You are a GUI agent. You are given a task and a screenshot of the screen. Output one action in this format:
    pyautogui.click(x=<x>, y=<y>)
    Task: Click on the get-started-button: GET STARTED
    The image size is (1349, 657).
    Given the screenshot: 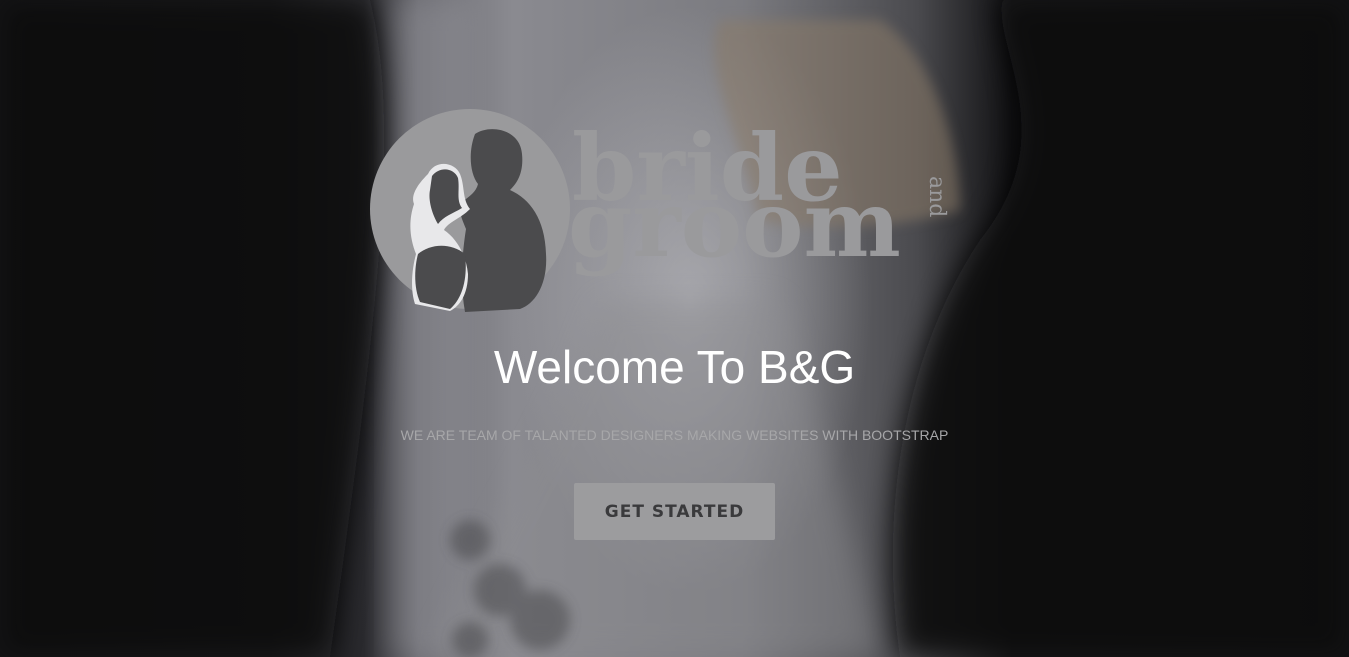 What is the action you would take?
    pyautogui.click(x=674, y=511)
    